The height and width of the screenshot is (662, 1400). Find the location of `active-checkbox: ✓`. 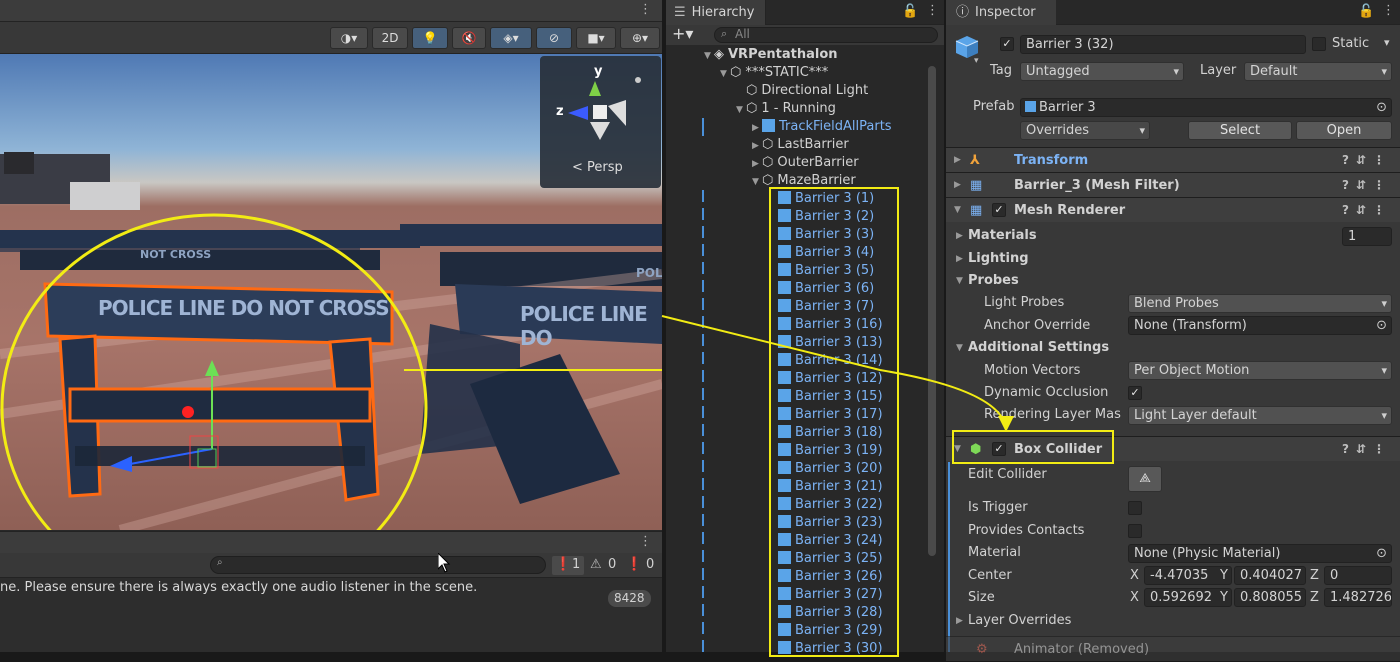

active-checkbox: ✓ is located at coordinates (1007, 44).